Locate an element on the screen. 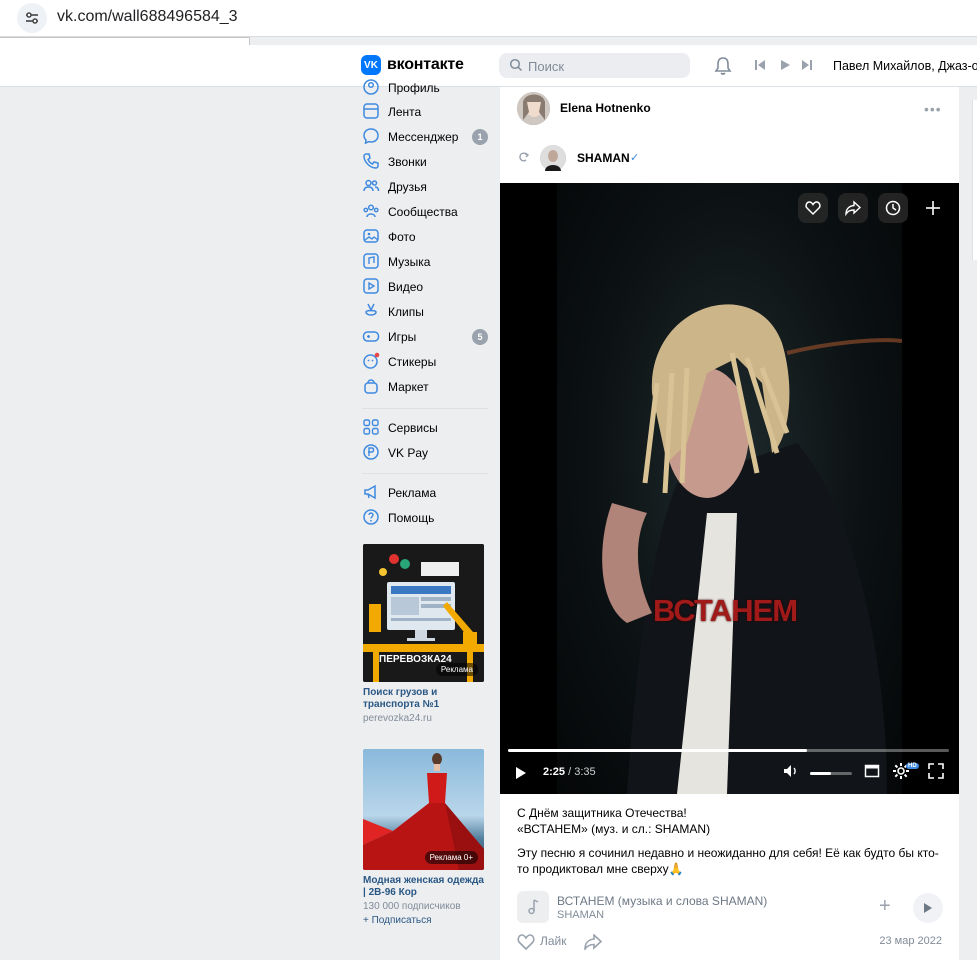  vk-logo-text: вконтакте is located at coordinates (425, 65).